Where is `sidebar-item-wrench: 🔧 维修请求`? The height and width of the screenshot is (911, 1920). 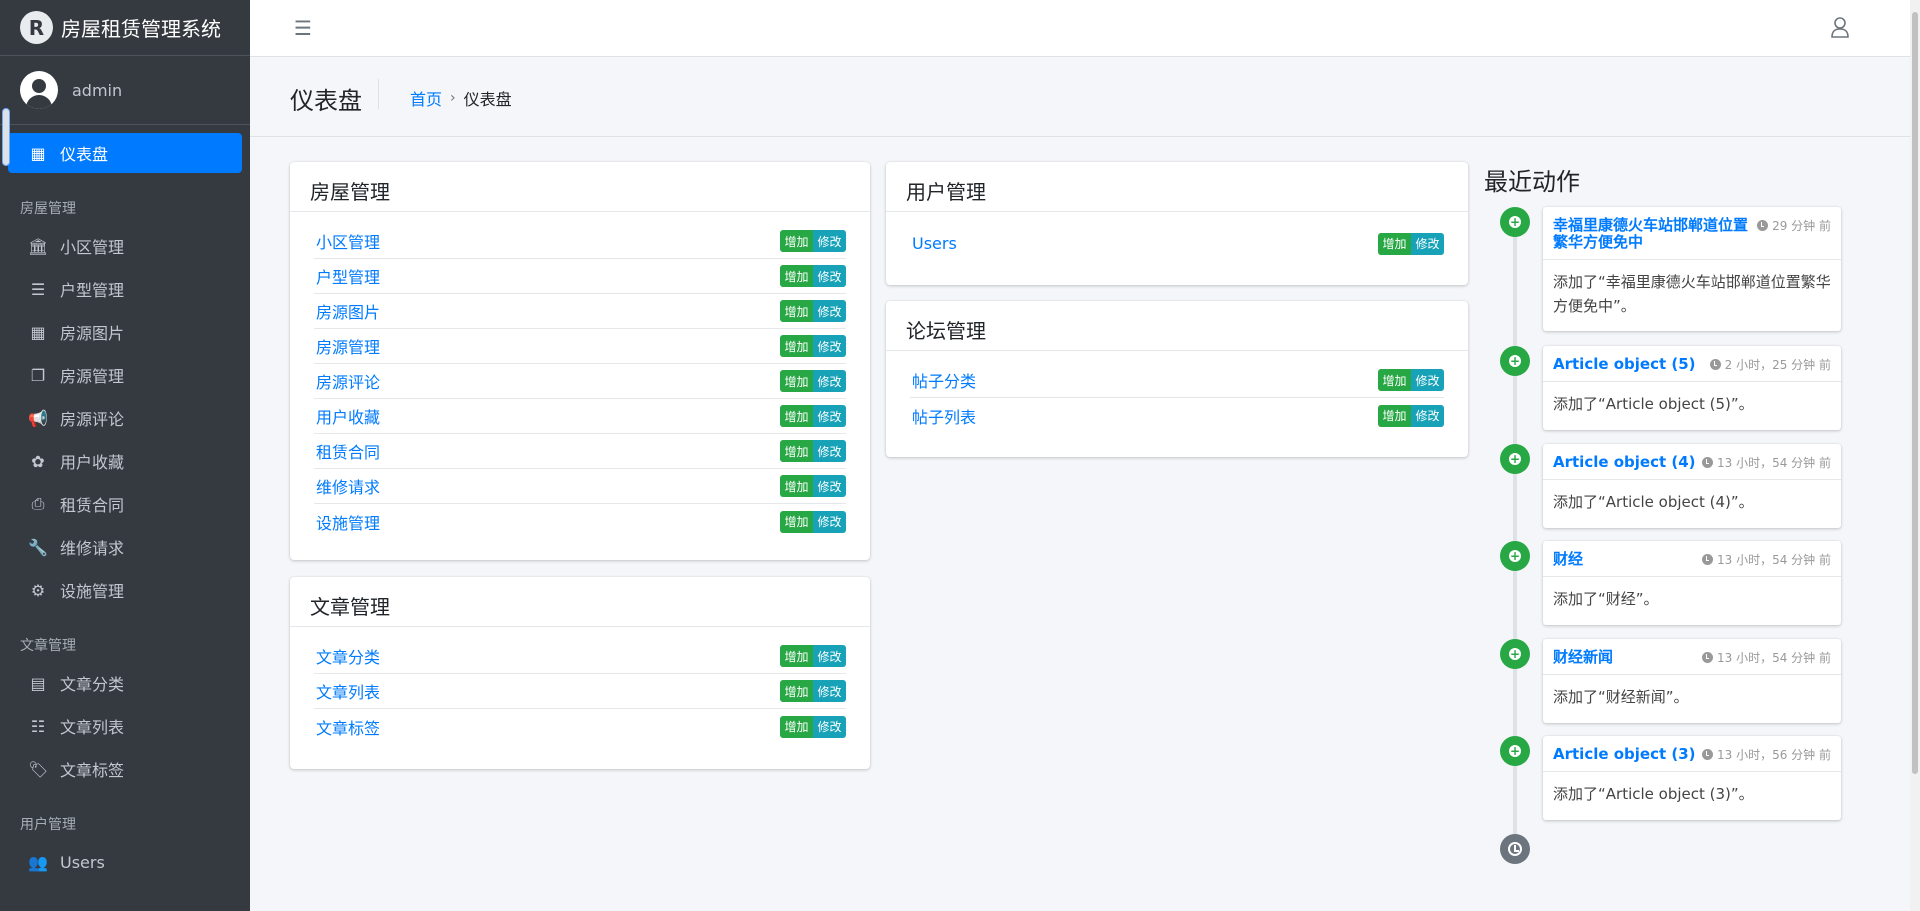
sidebar-item-wrench: 🔧 维修请求 is located at coordinates (125, 547).